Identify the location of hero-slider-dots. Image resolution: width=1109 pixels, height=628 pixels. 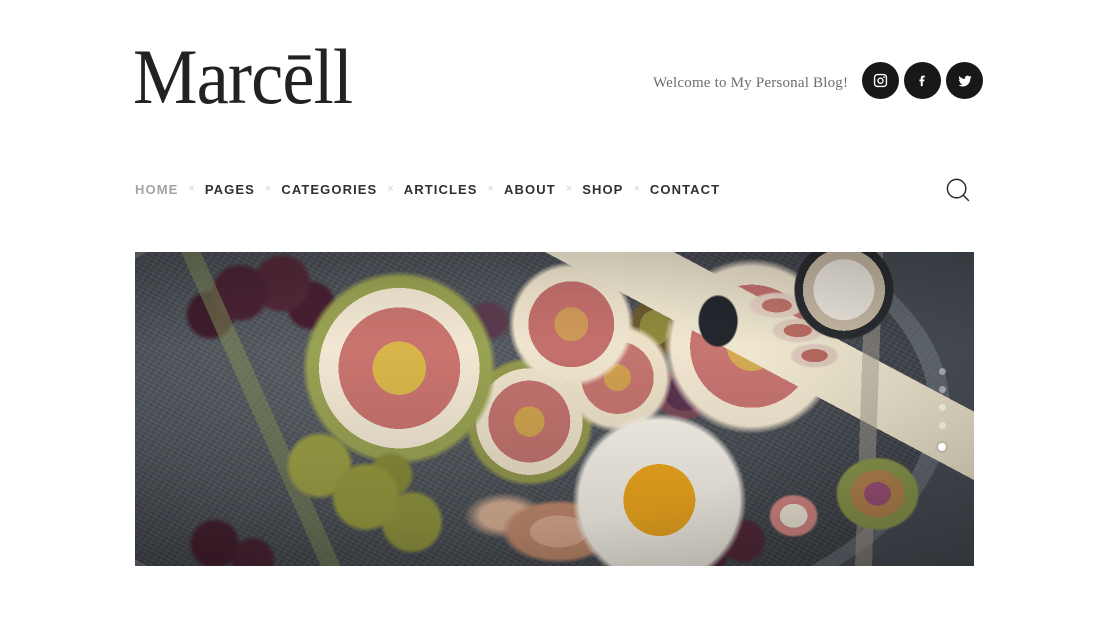
(942, 409).